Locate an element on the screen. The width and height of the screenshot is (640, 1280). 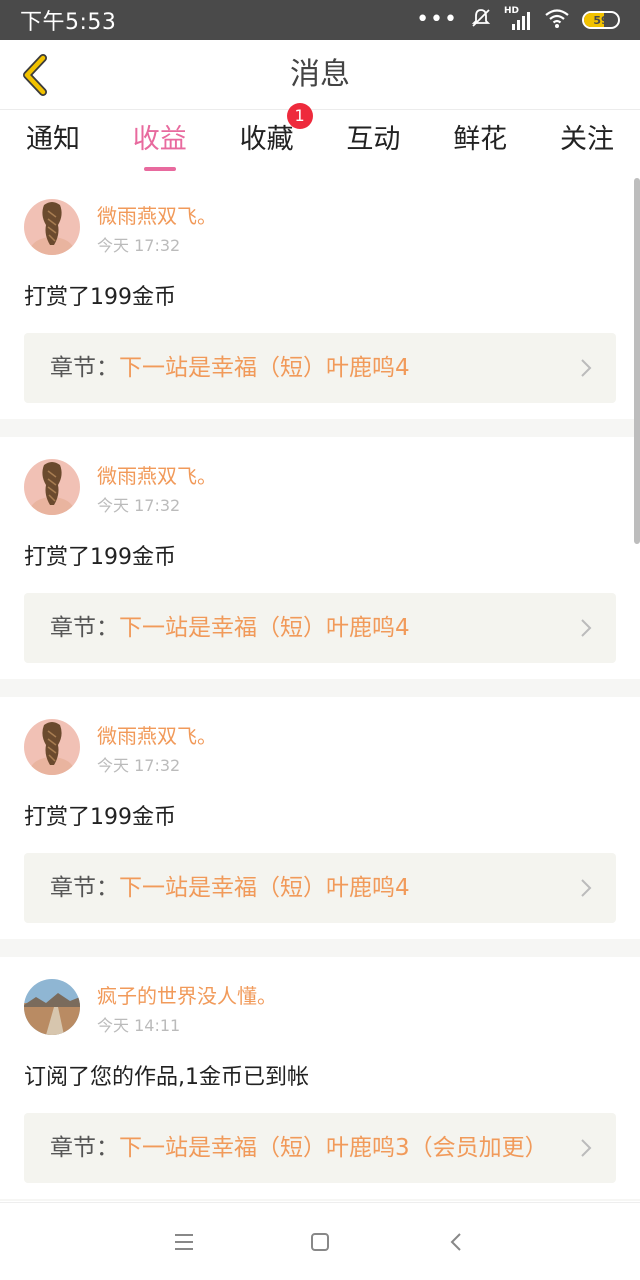
tab-earnings: 收益 is located at coordinates (160, 144).